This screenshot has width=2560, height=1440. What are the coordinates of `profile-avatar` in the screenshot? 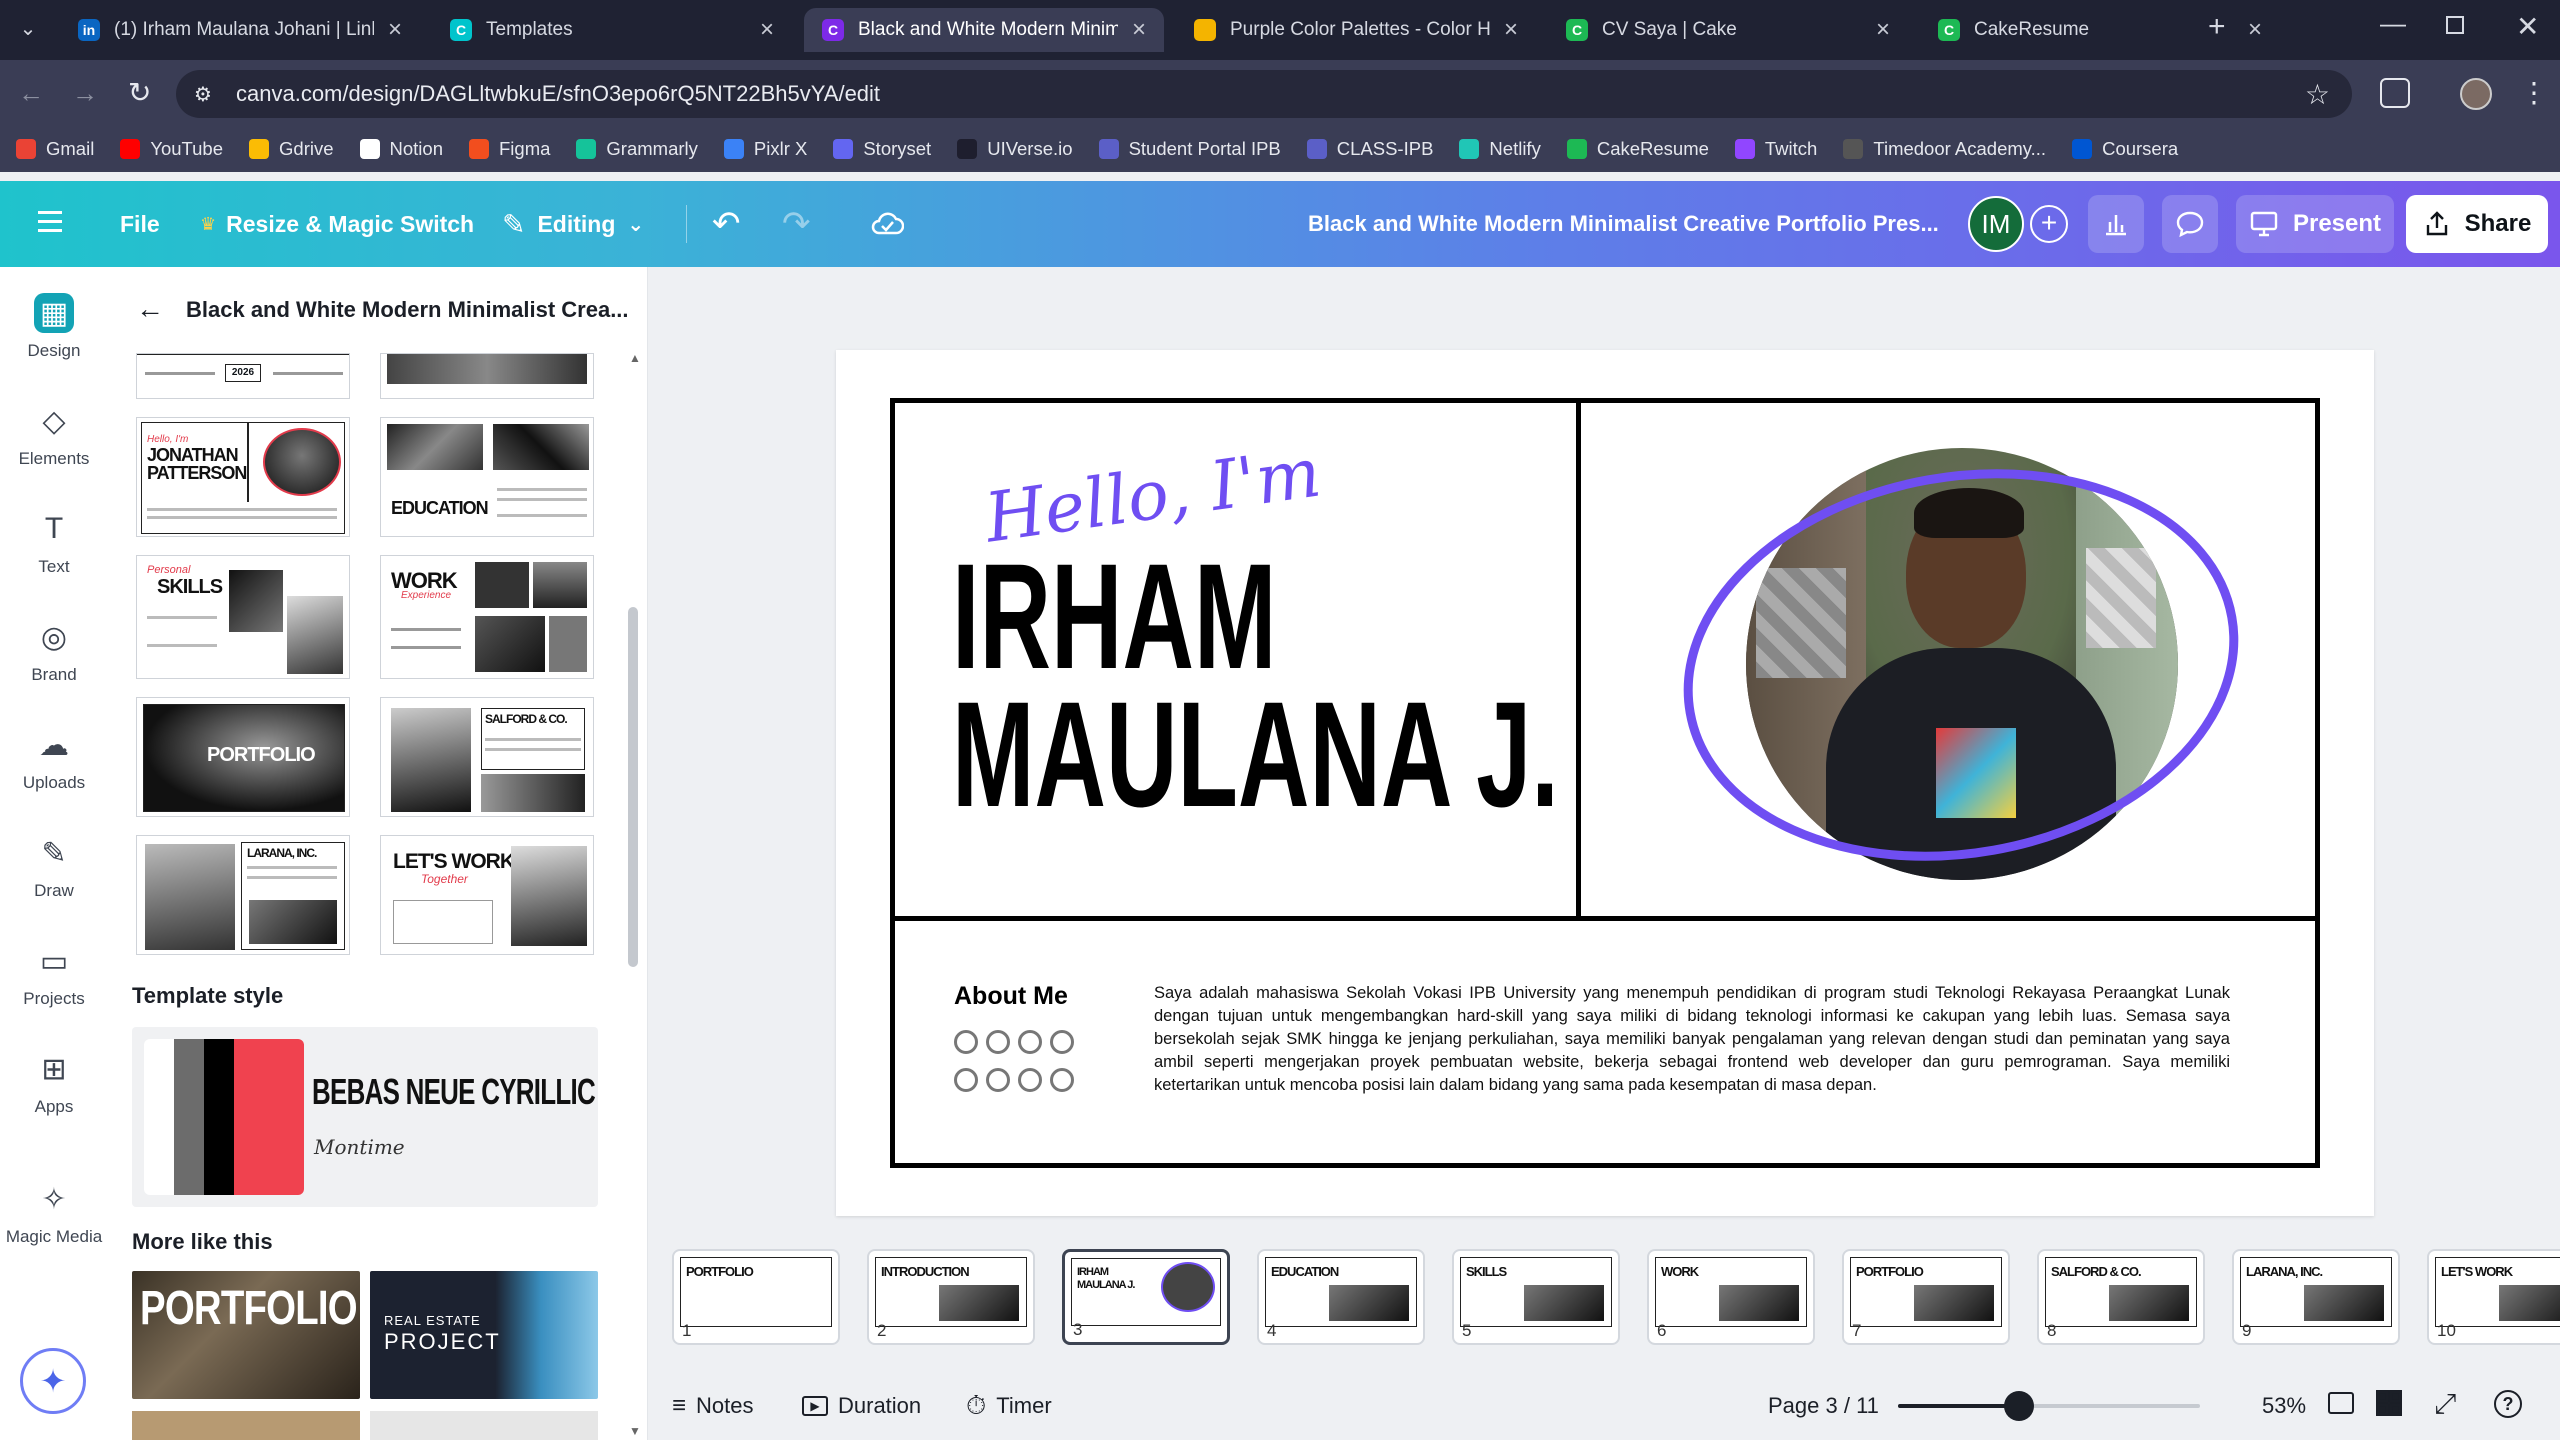 It's located at (2476, 94).